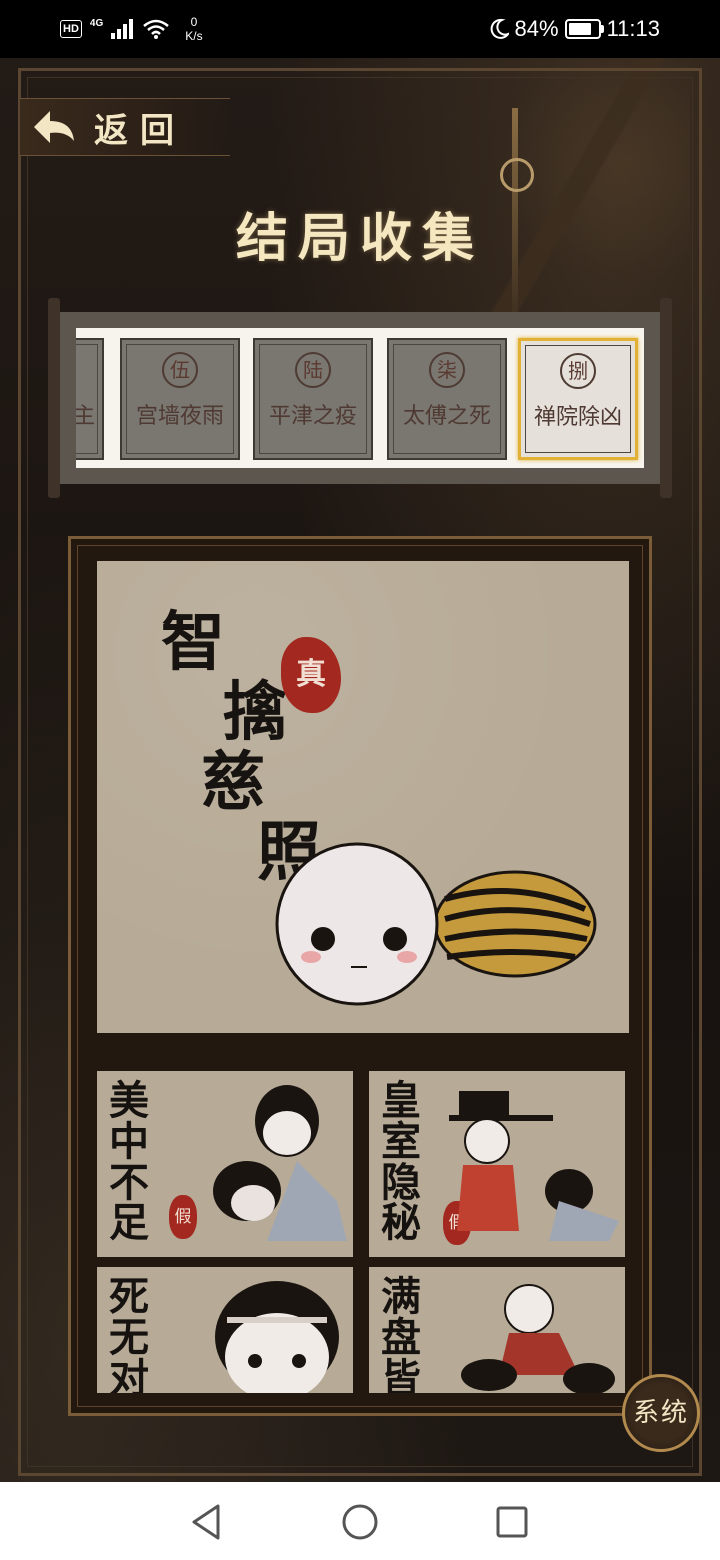 The image size is (720, 1560). I want to click on tab-chapter-6: 陆 平津之疫, so click(313, 399).